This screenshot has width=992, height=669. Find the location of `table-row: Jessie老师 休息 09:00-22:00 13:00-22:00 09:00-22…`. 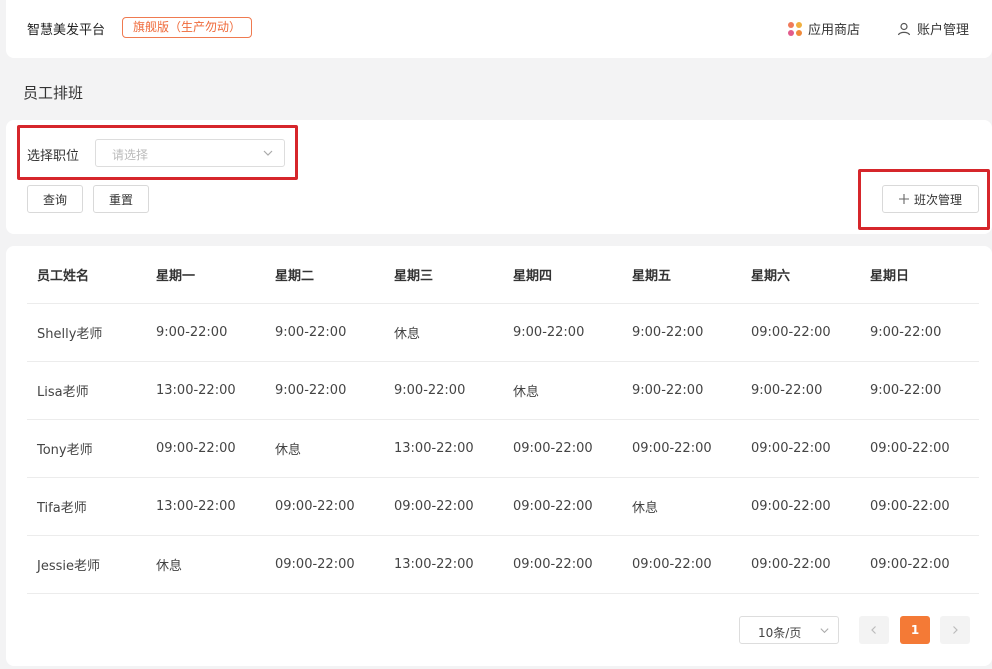

table-row: Jessie老师 休息 09:00-22:00 13:00-22:00 09:00-22… is located at coordinates (503, 565).